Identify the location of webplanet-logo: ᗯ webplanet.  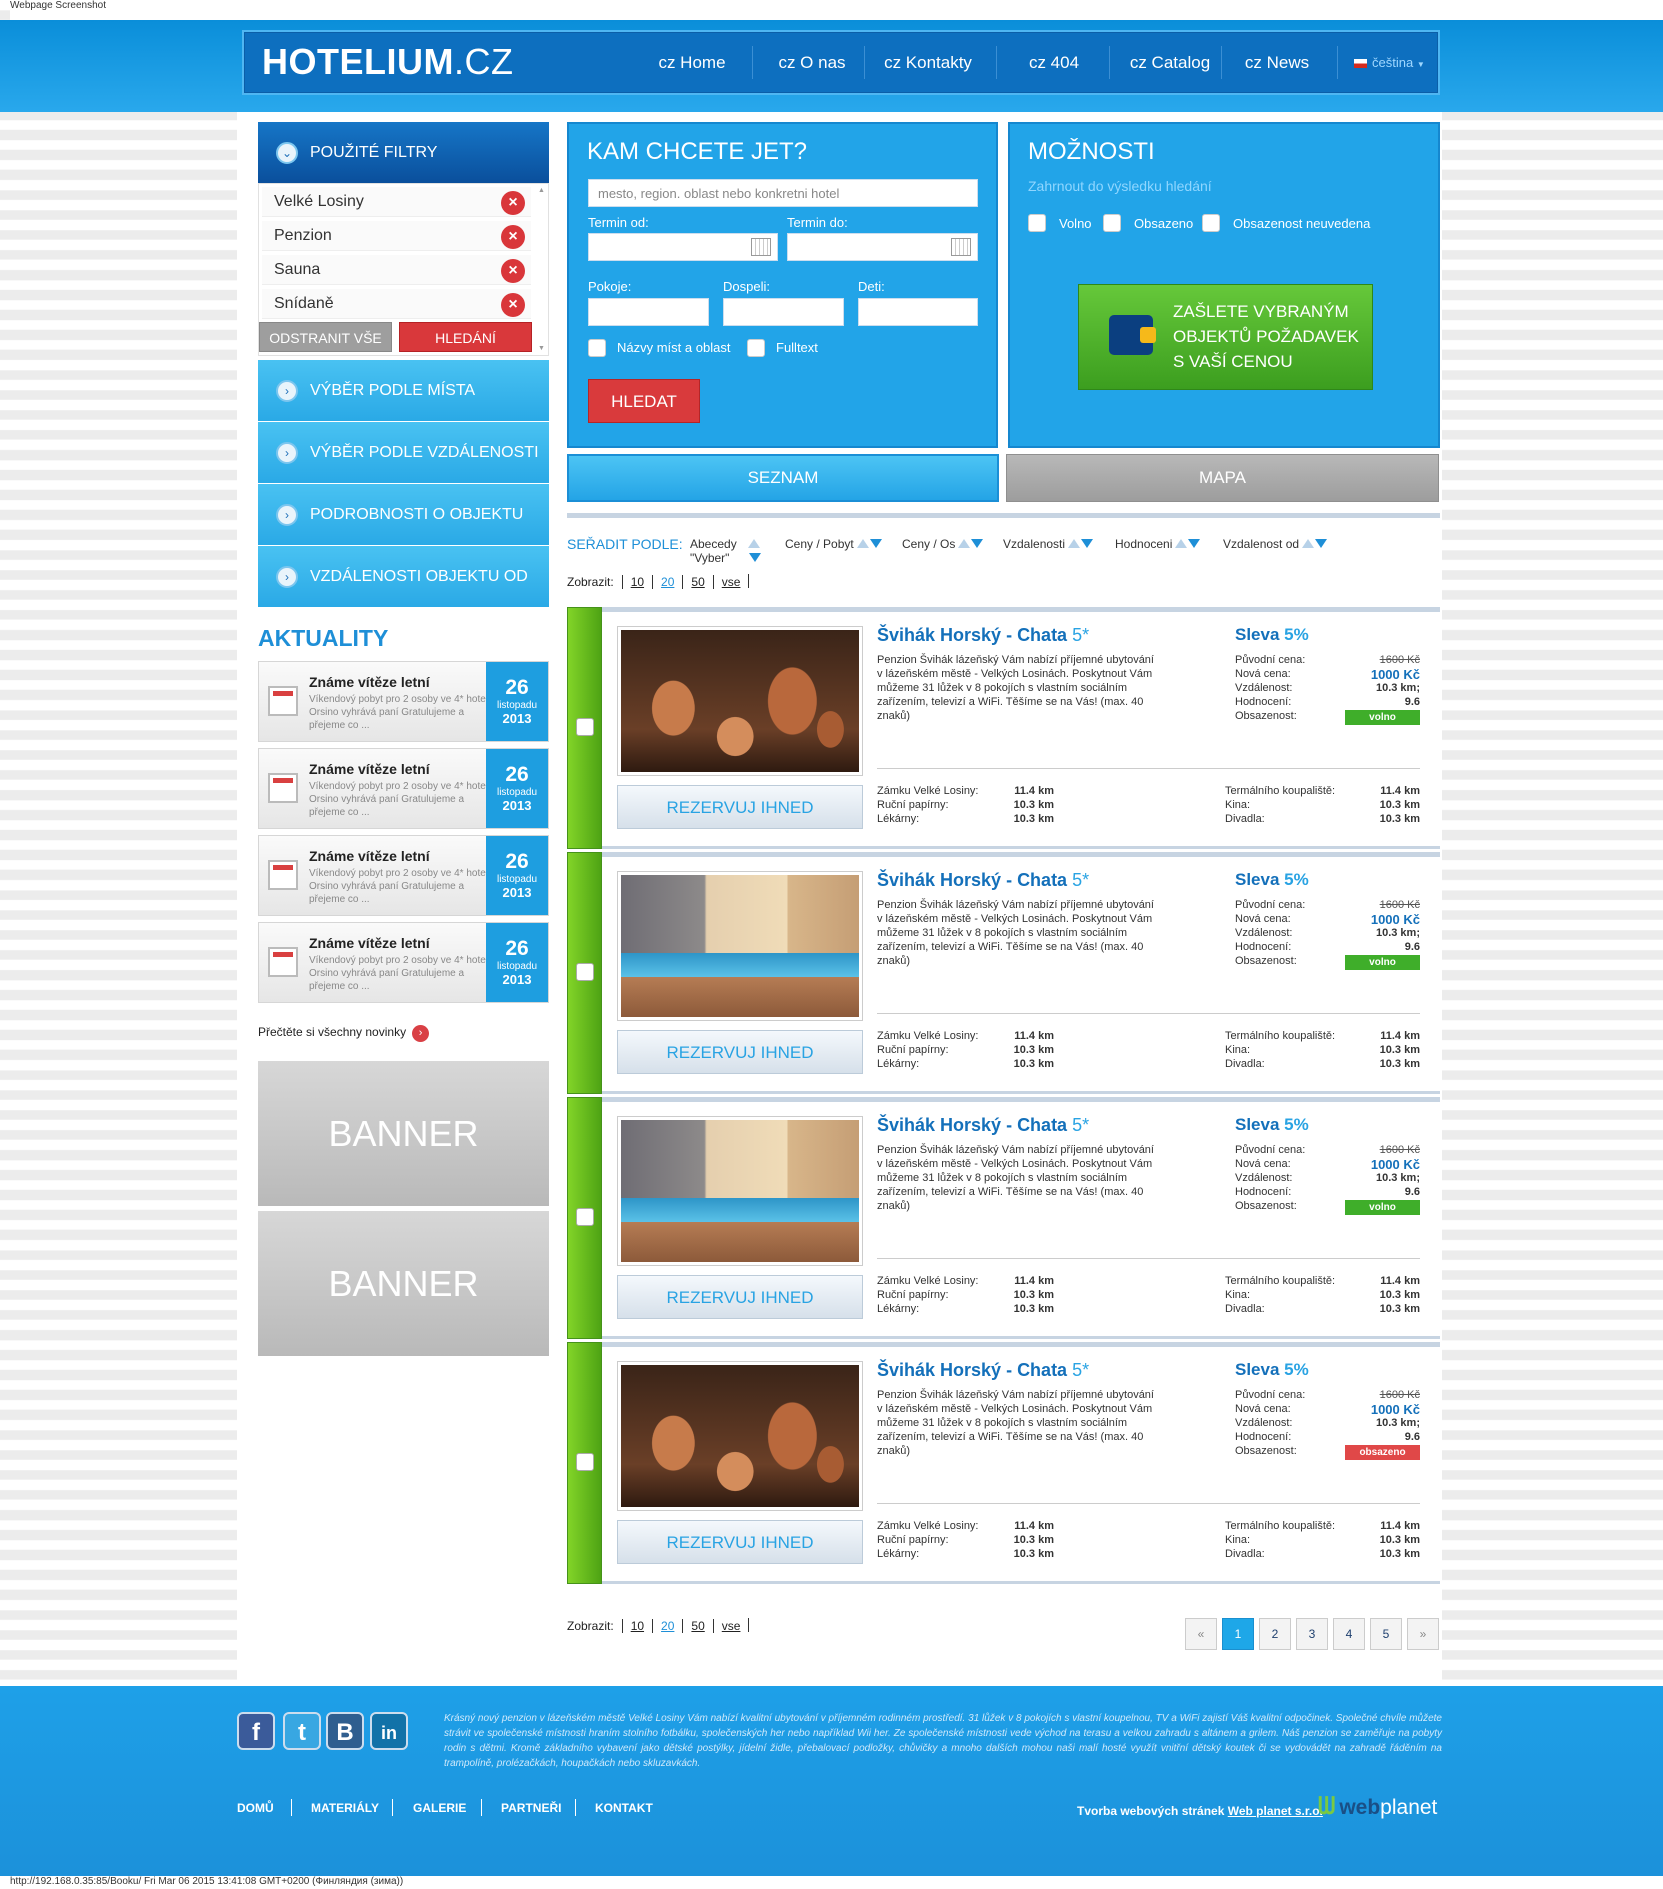
(1377, 1807).